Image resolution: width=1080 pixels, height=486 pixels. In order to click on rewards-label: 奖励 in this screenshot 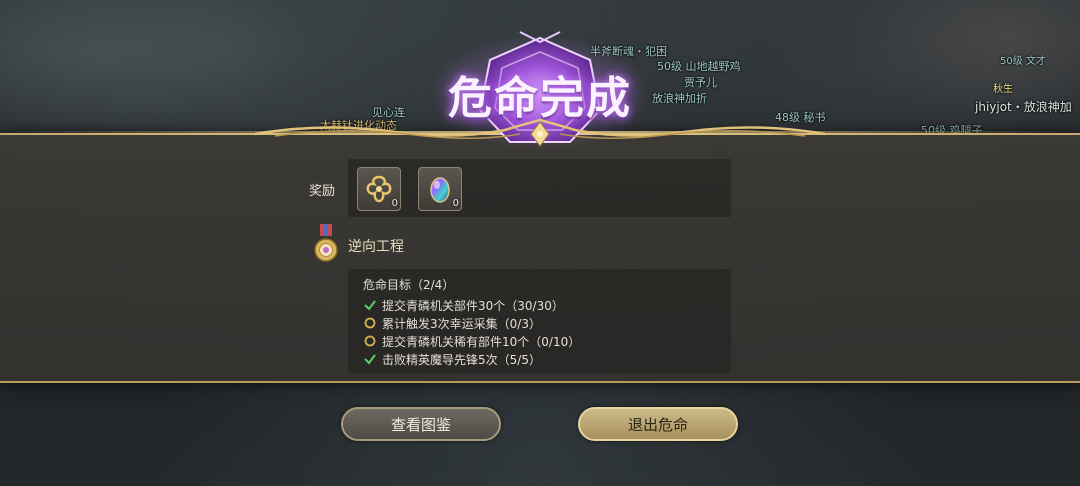, I will do `click(322, 191)`.